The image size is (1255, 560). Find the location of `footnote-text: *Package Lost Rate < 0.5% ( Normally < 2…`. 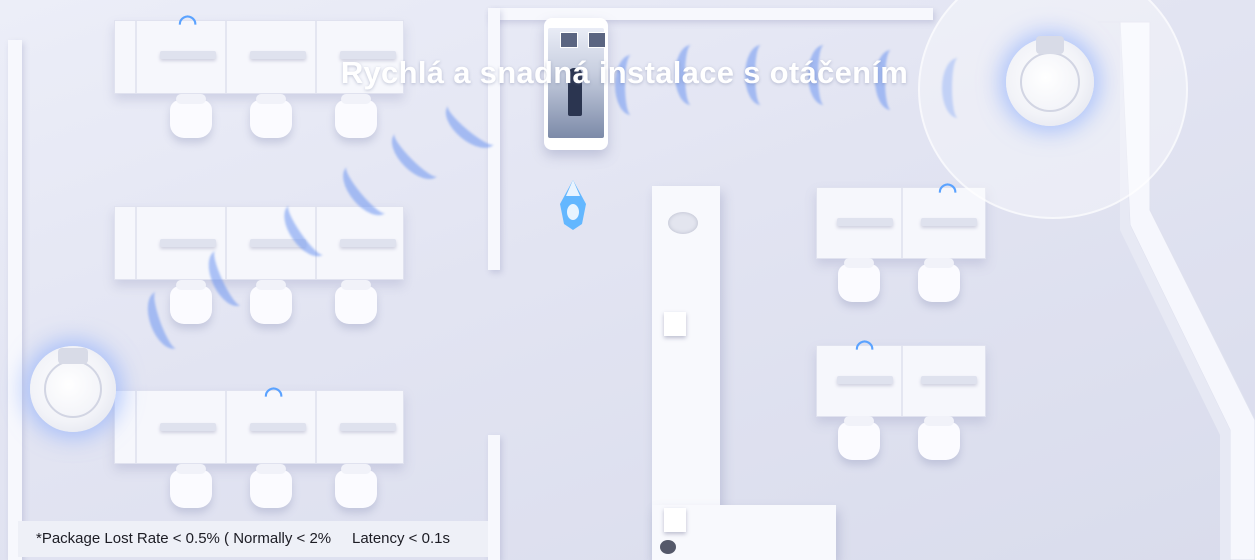

footnote-text: *Package Lost Rate < 0.5% ( Normally < 2… is located at coordinates (243, 538).